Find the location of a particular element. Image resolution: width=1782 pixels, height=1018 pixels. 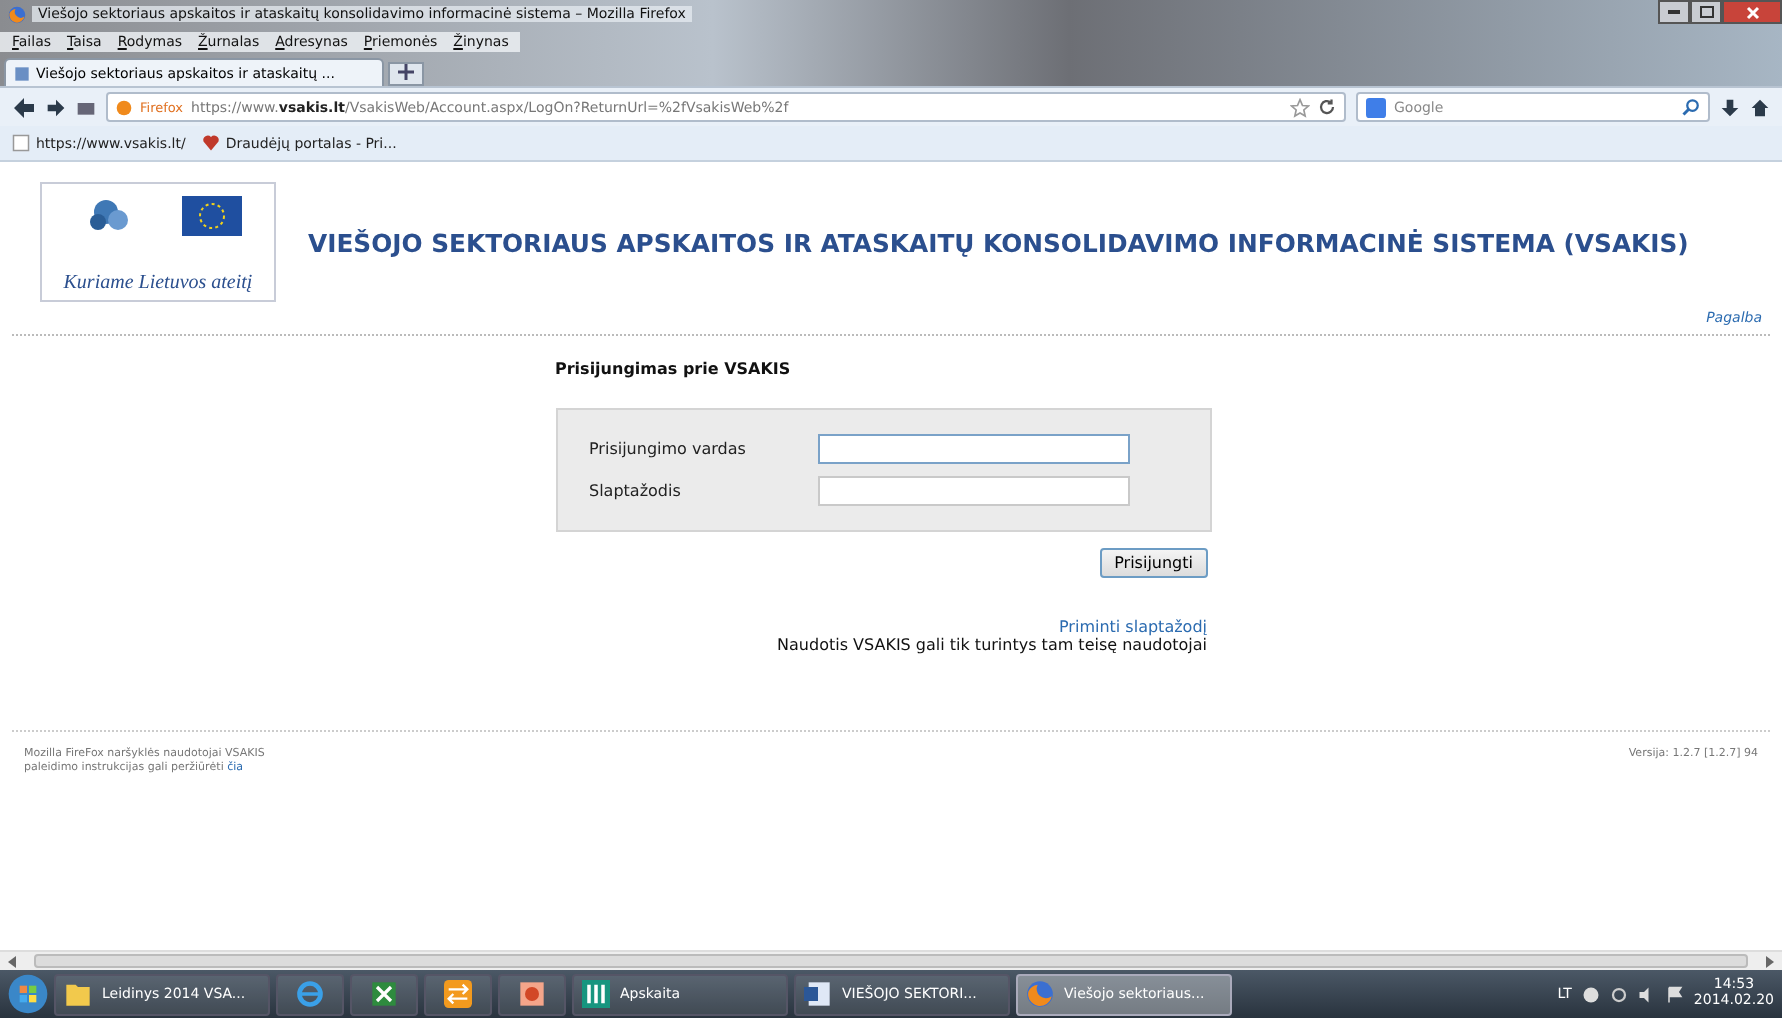

logo: Kuriame Lietuvos ateitį is located at coordinates (158, 242).